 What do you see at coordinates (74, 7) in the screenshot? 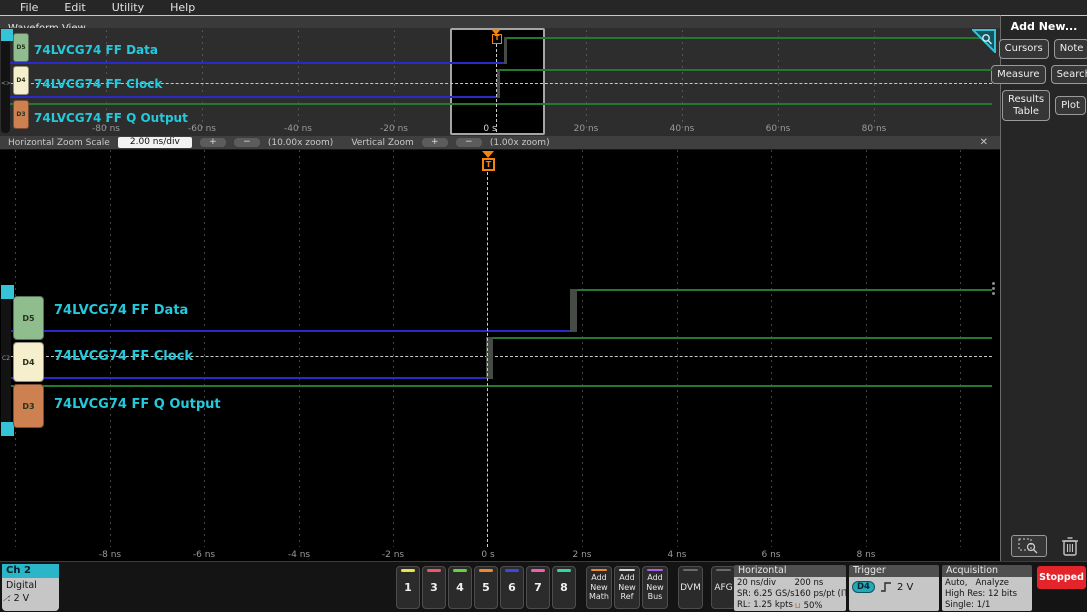
I see `menu-edit: Edit` at bounding box center [74, 7].